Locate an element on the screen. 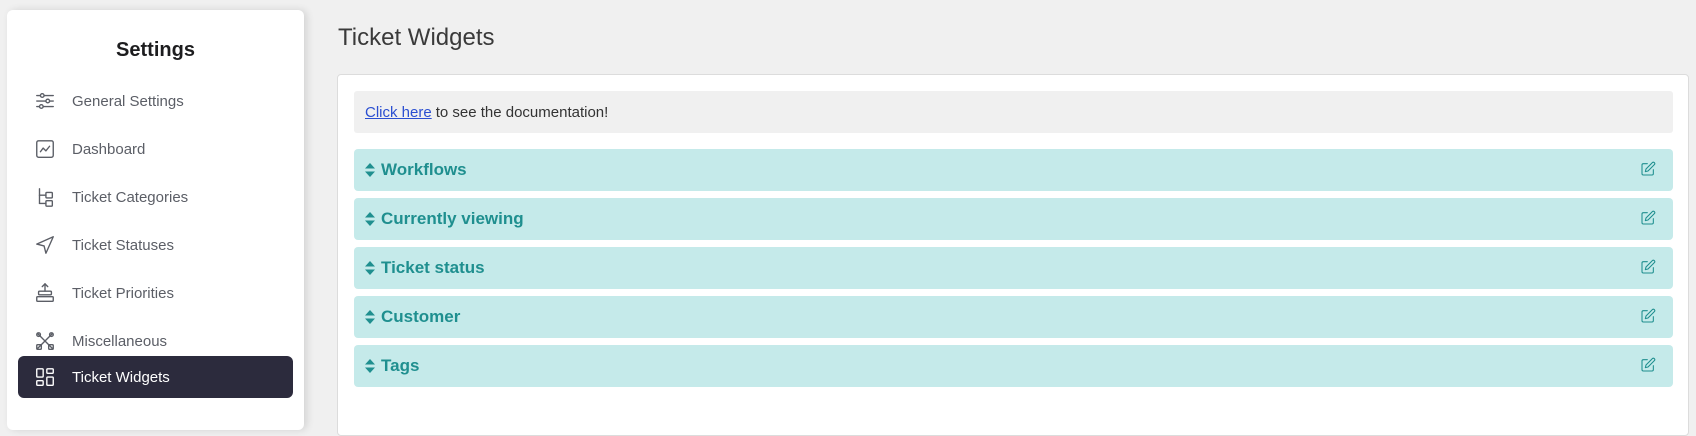 This screenshot has width=1696, height=436. sidebar-item-label: Ticket Statuses is located at coordinates (123, 245).